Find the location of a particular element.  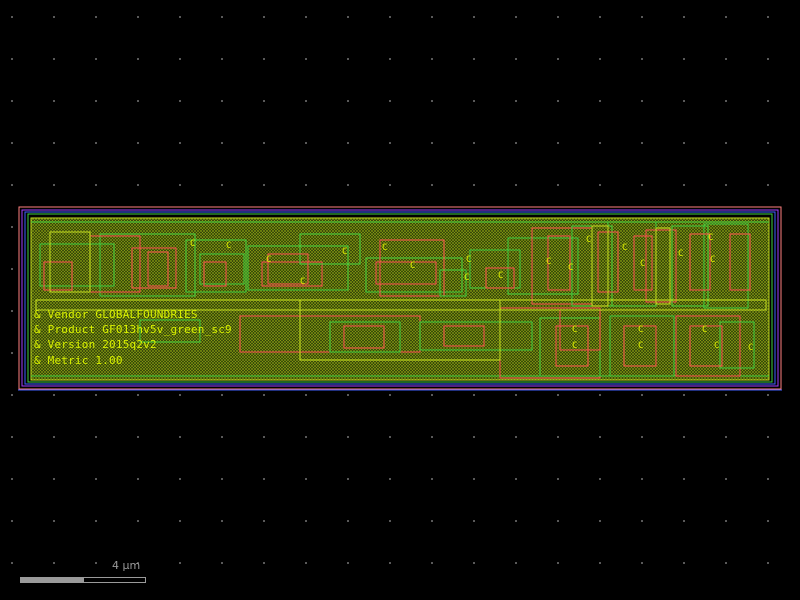

scale-bar is located at coordinates (83, 580).